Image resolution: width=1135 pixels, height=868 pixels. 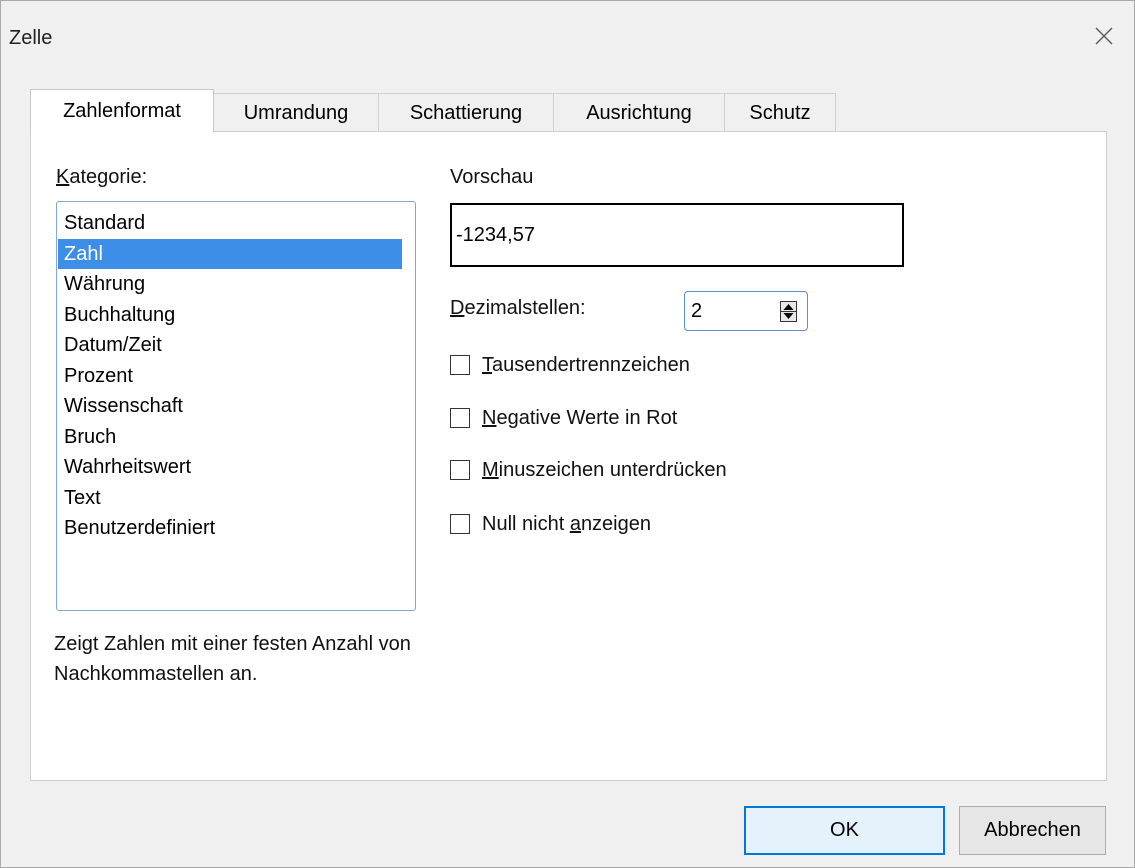 I want to click on list-item-selected: Zahl, so click(x=230, y=253).